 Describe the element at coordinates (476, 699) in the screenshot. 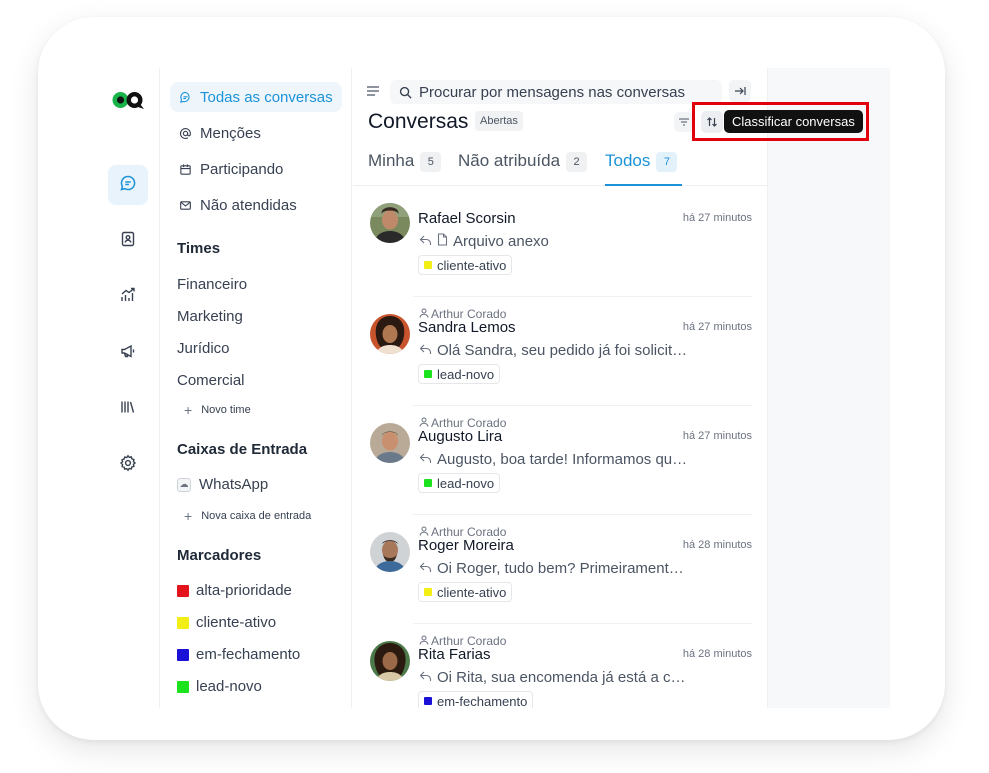

I see `conversation-label-tag: em-fechamento` at that location.